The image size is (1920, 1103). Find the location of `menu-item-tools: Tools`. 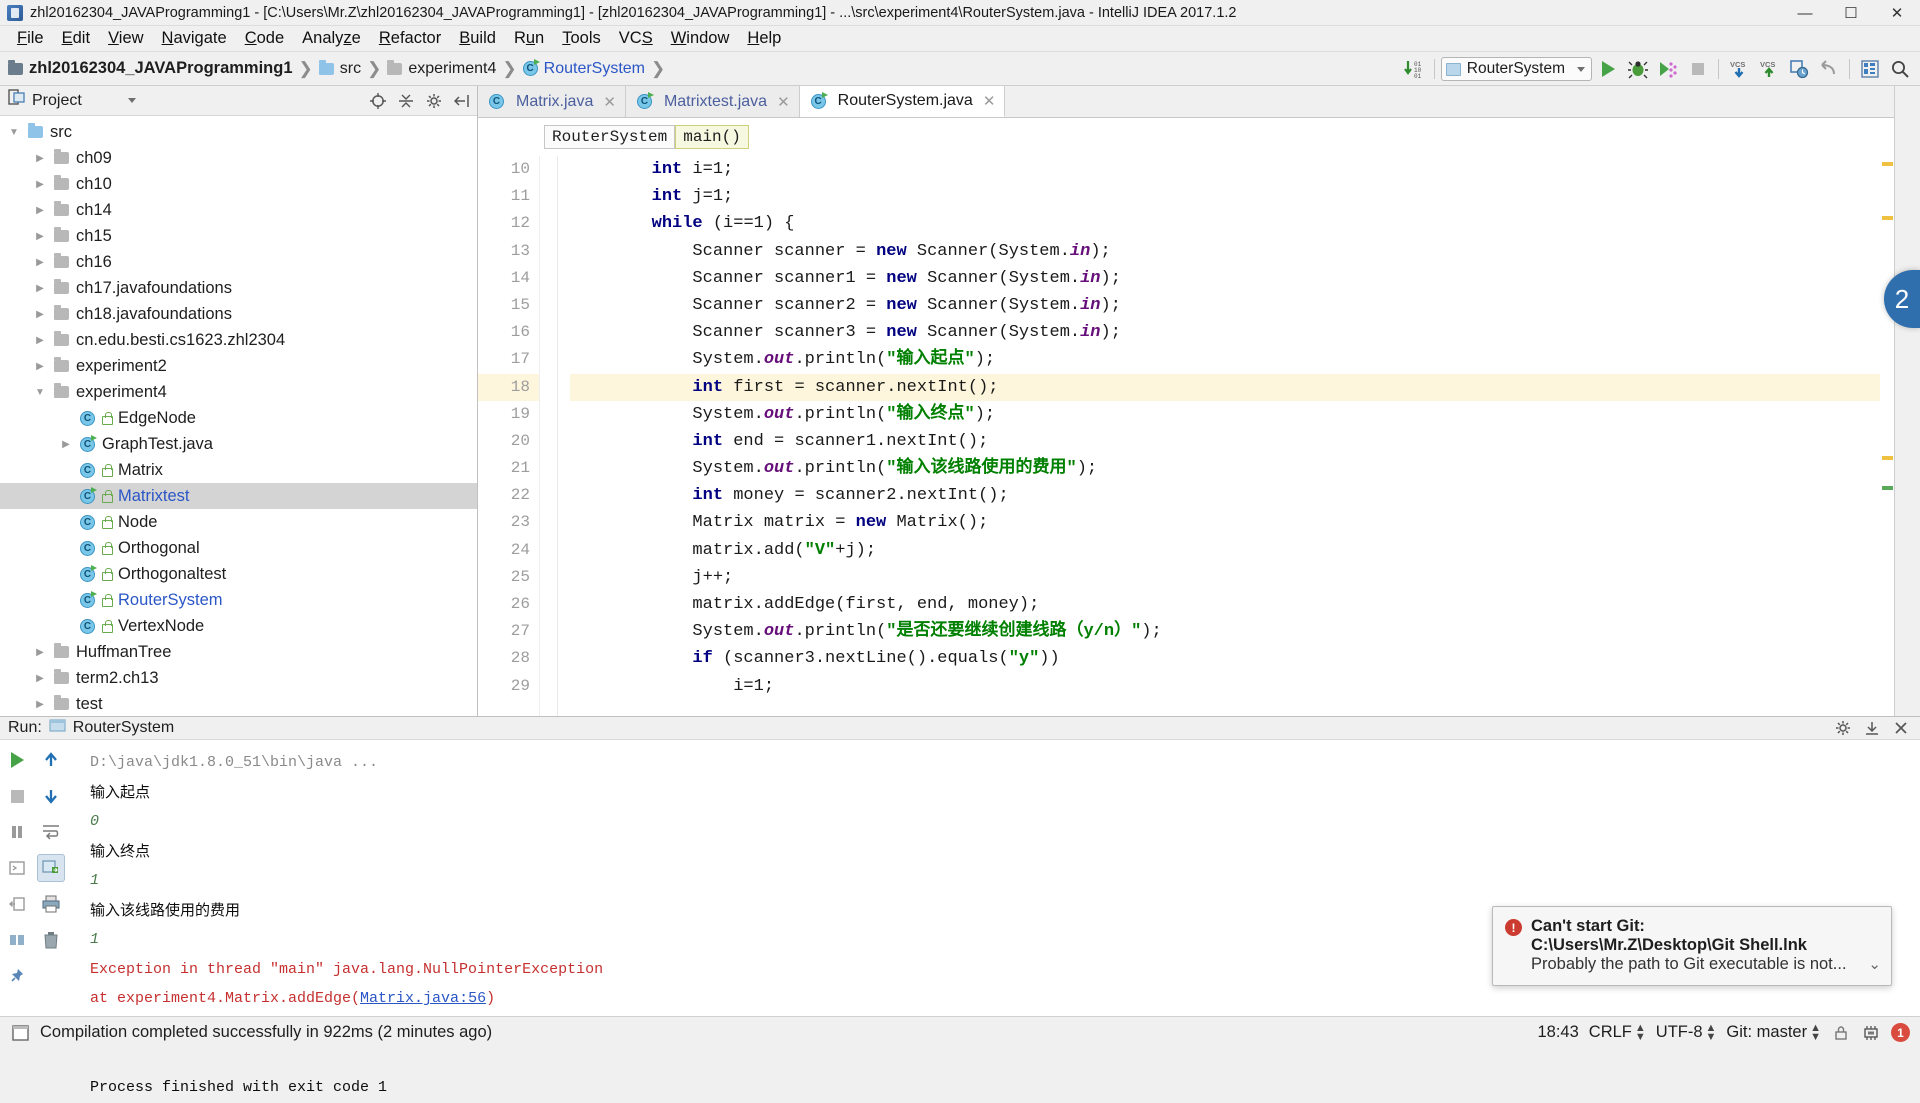

menu-item-tools: Tools is located at coordinates (581, 38).